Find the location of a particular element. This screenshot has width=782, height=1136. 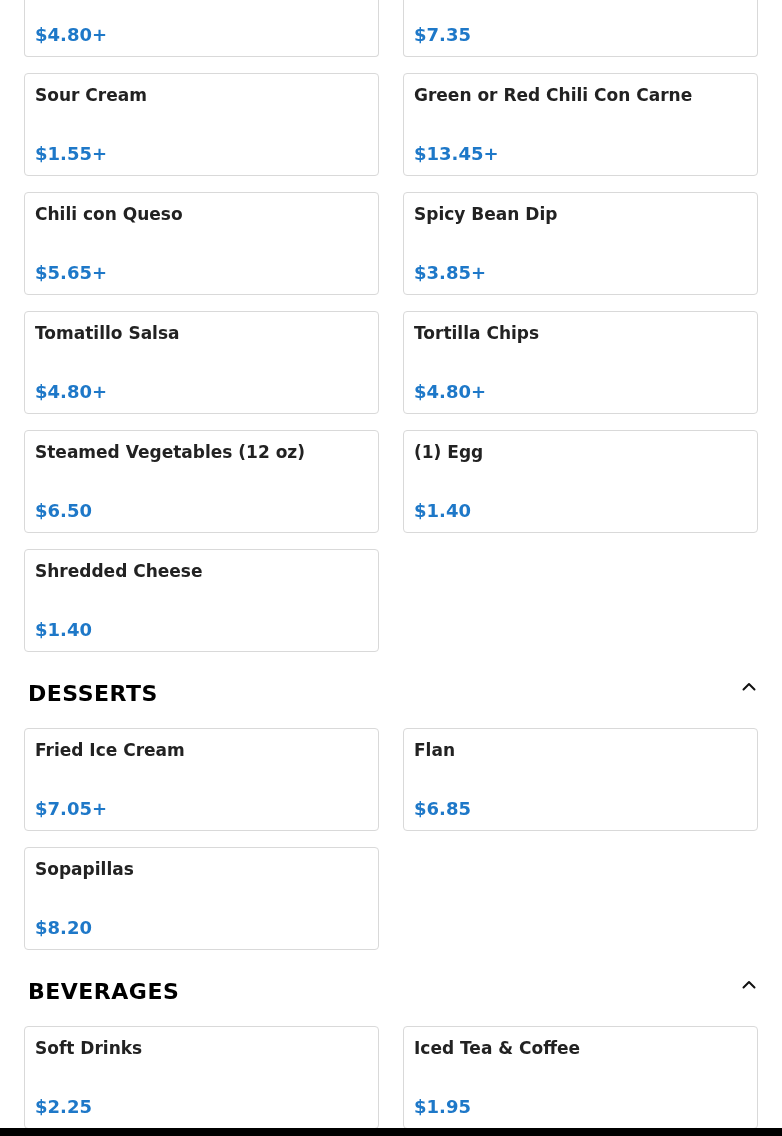

item-price: $3.85+ is located at coordinates (451, 273).